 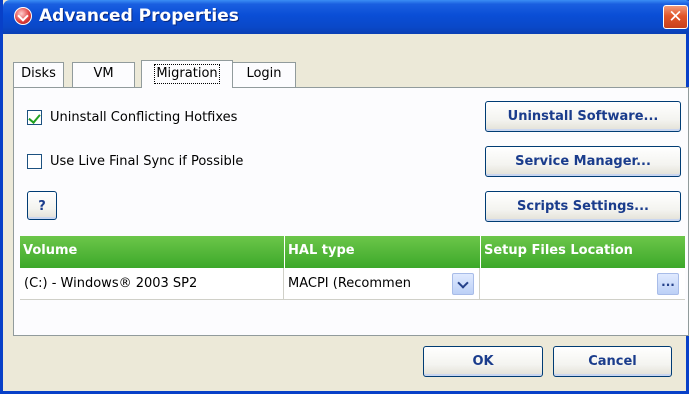 I want to click on window-title: Advanced Properties, so click(x=139, y=16).